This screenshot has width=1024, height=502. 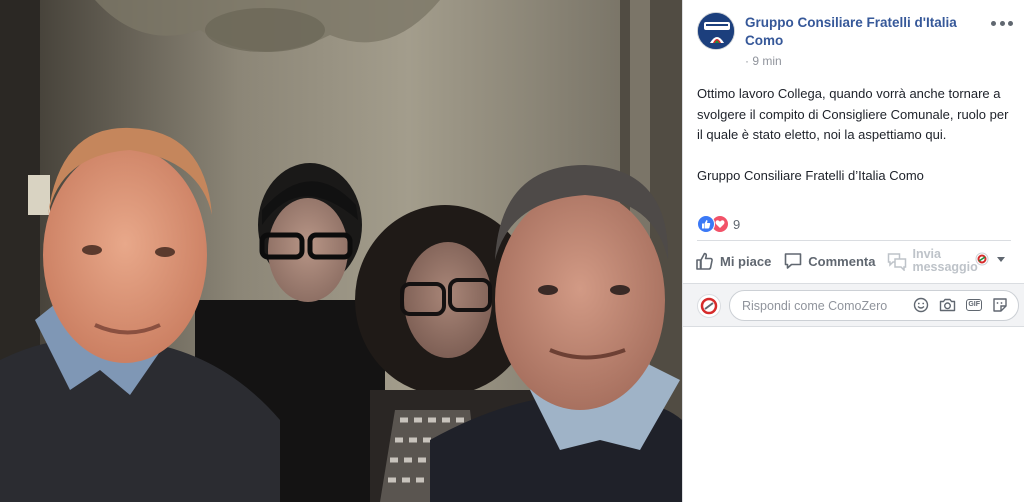 I want to click on send-message-button: Invia messaggio, so click(x=932, y=261).